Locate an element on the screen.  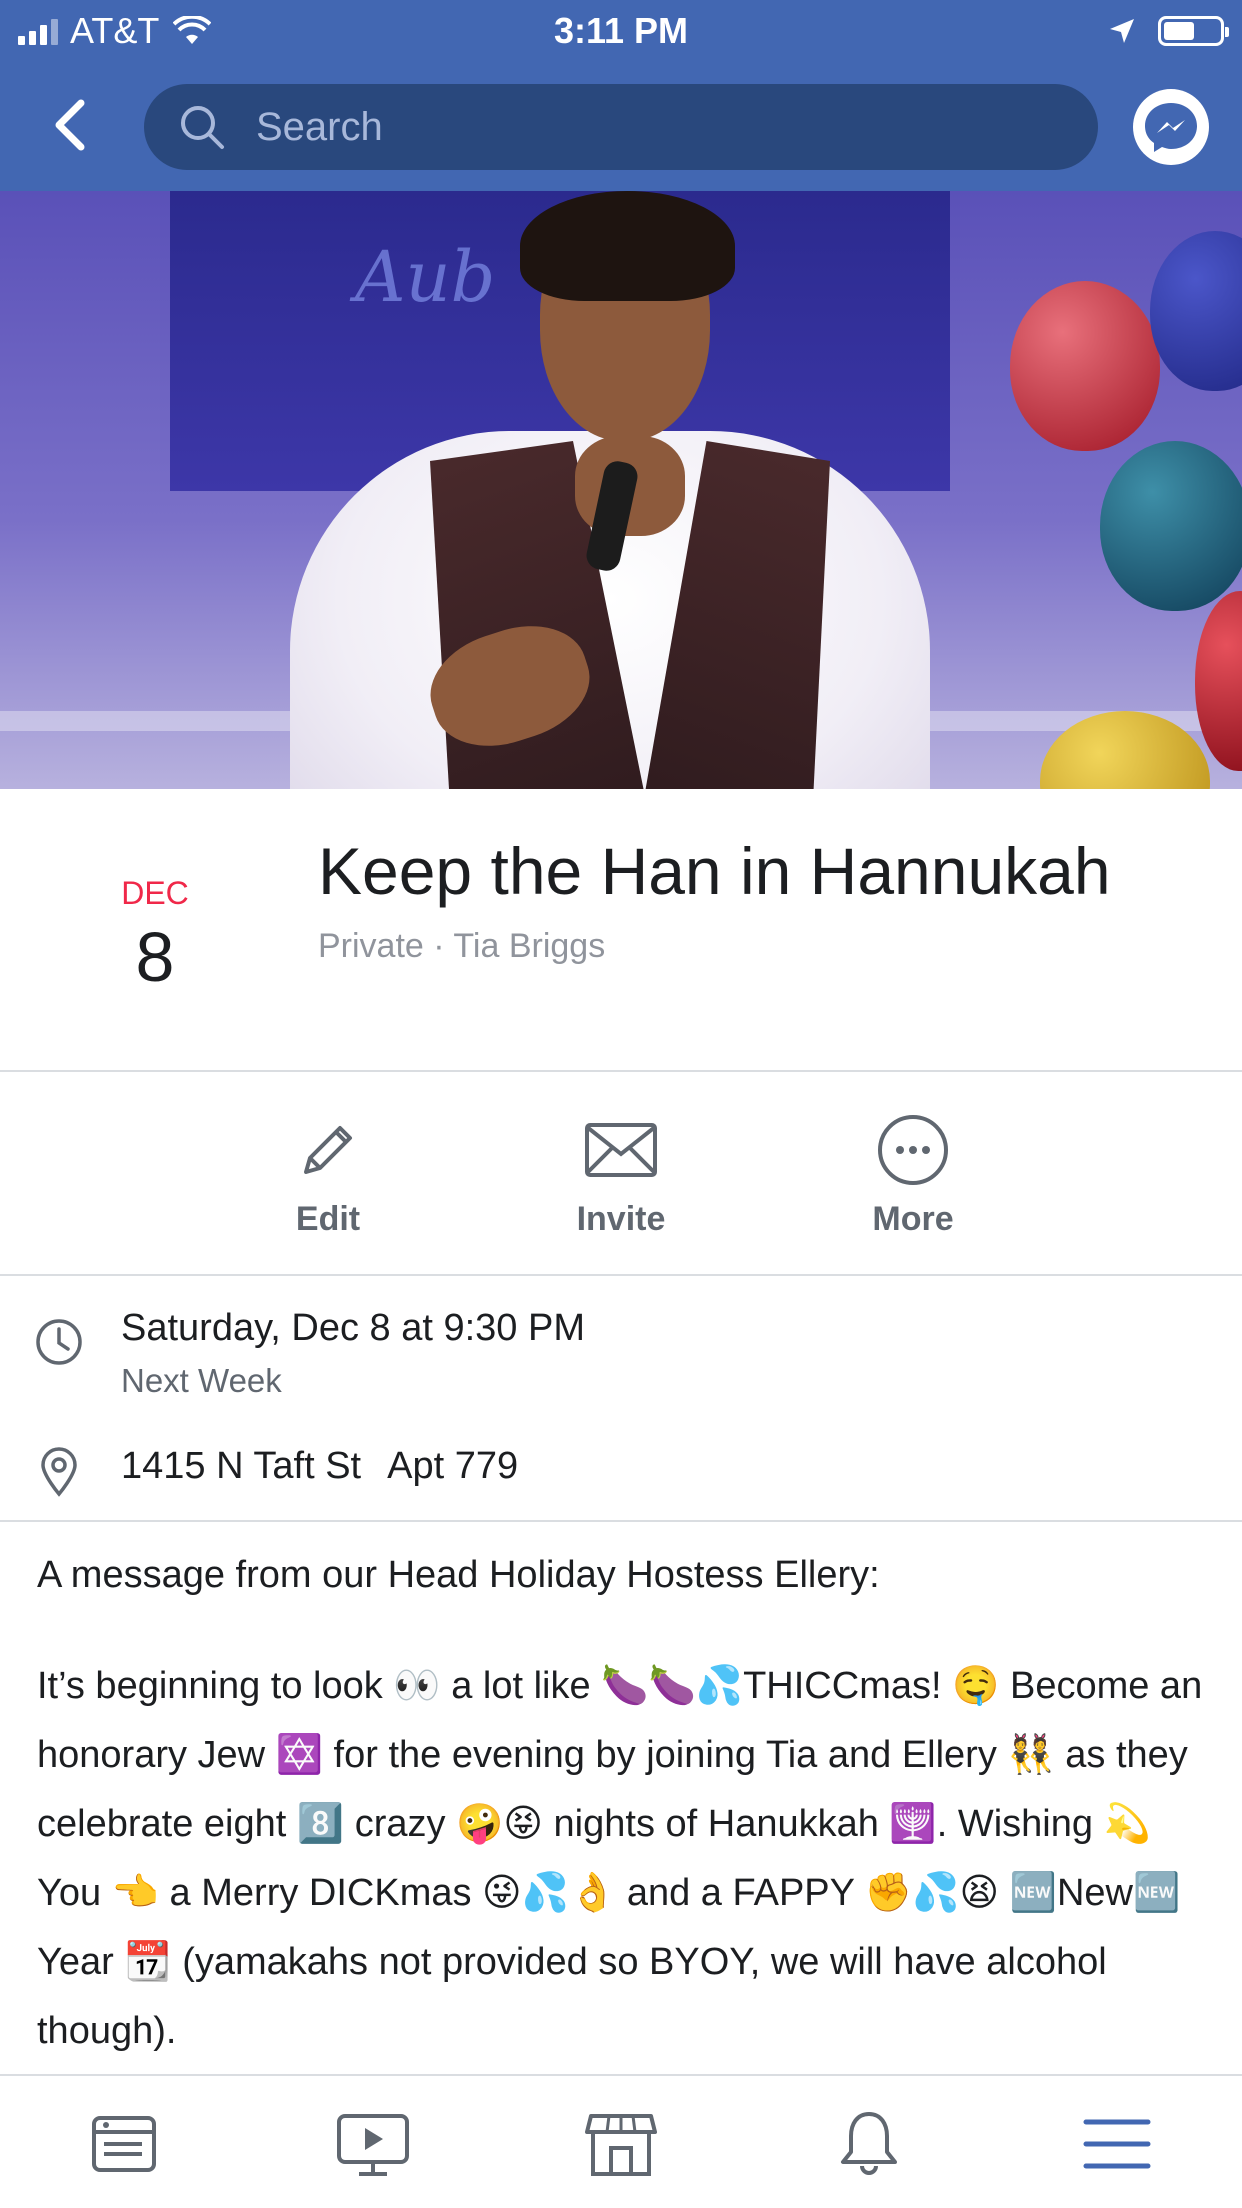
cover-figure-hair is located at coordinates (627, 246).